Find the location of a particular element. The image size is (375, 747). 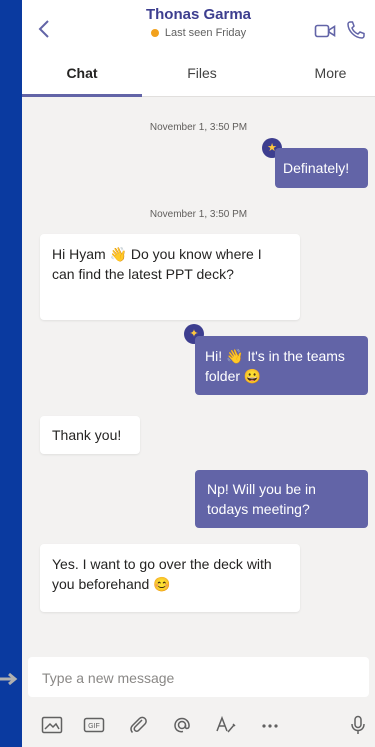

tab-bar: Chat Files More is located at coordinates (198, 77).